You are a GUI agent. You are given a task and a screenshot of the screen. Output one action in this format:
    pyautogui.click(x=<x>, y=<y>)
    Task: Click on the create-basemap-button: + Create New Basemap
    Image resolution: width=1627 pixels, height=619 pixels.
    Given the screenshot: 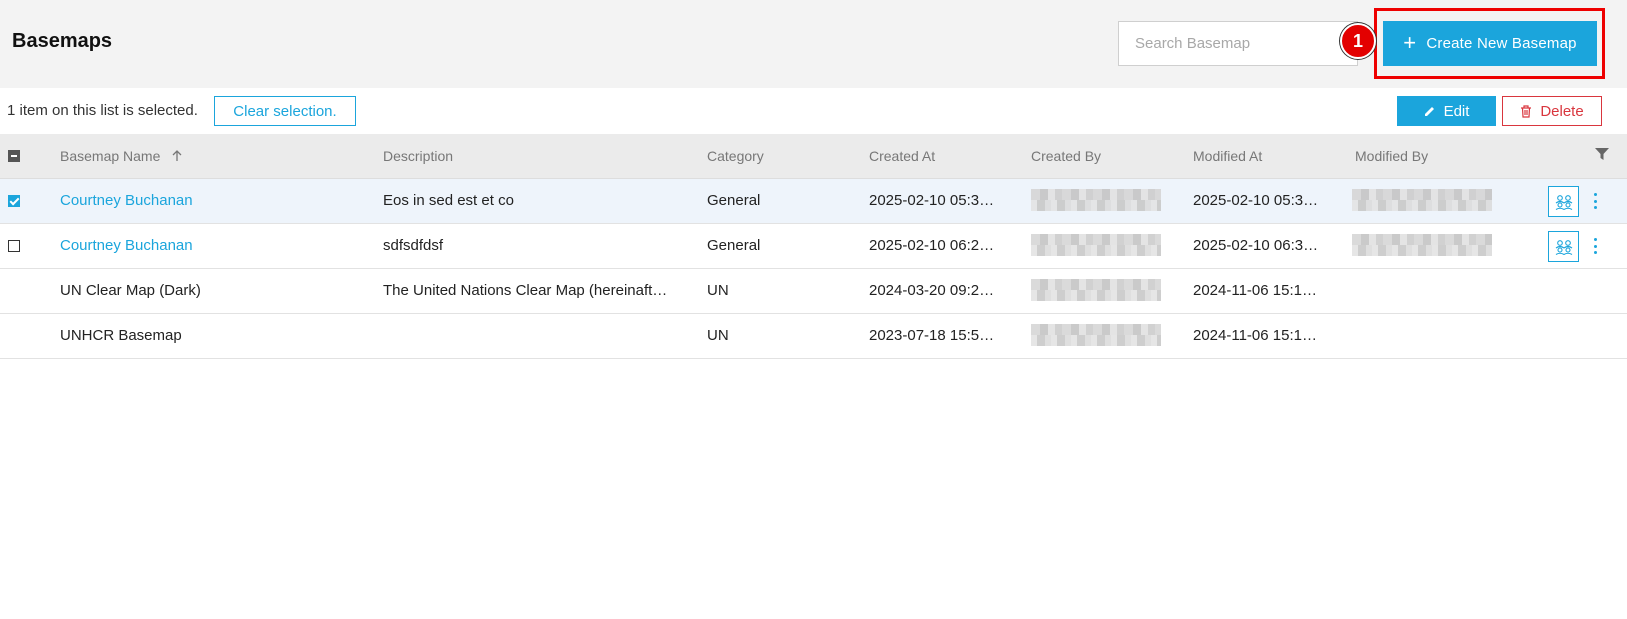 What is the action you would take?
    pyautogui.click(x=1490, y=43)
    